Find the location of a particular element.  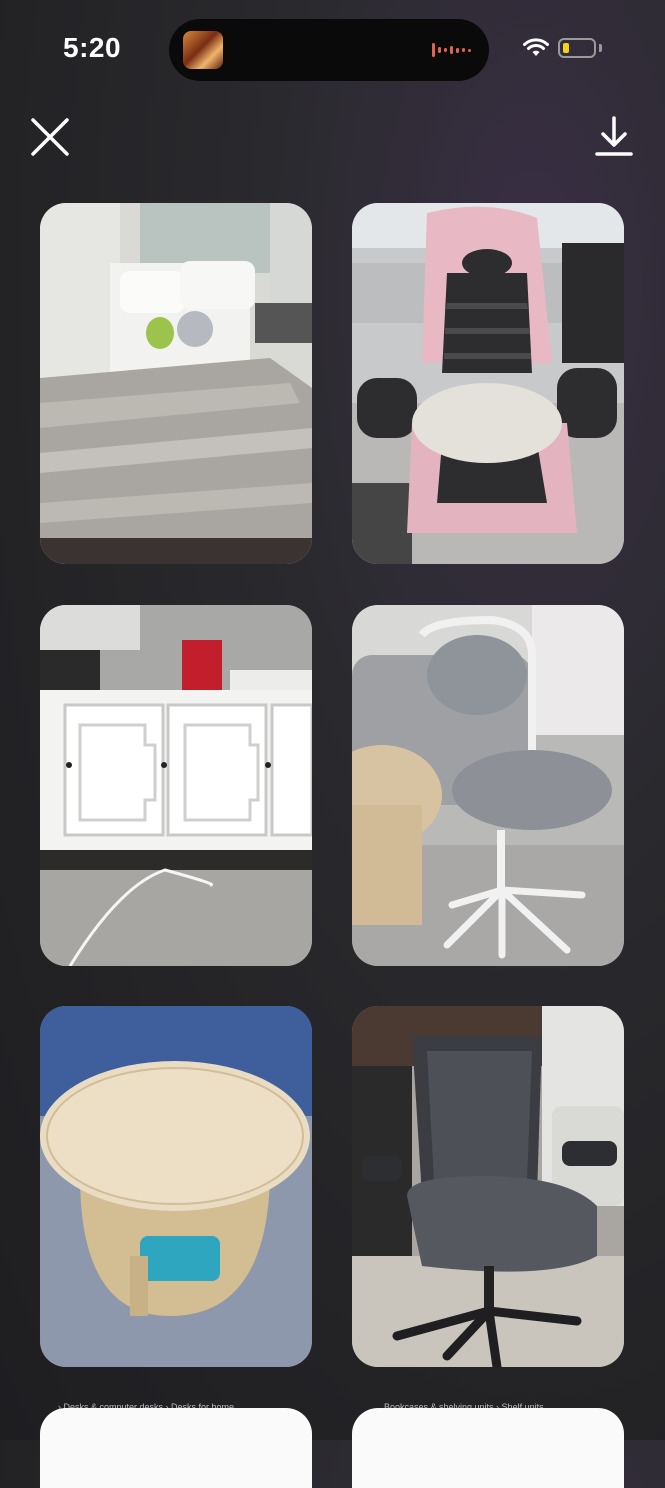

close-button is located at coordinates (50, 137).